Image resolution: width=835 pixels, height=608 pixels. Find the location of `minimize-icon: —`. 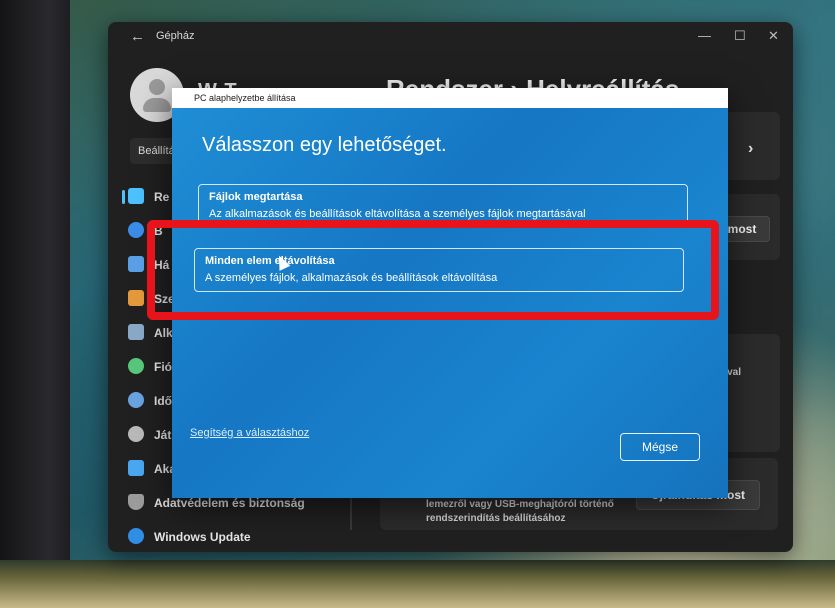

minimize-icon: — is located at coordinates (704, 35).